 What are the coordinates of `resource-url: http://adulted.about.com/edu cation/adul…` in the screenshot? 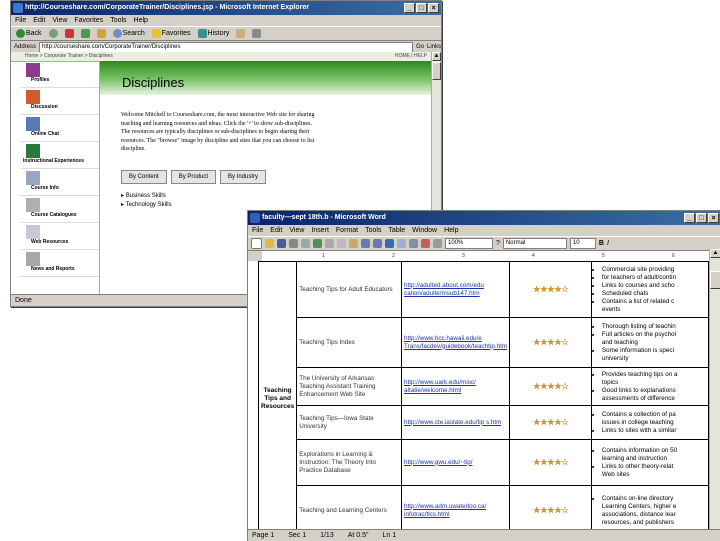 It's located at (456, 289).